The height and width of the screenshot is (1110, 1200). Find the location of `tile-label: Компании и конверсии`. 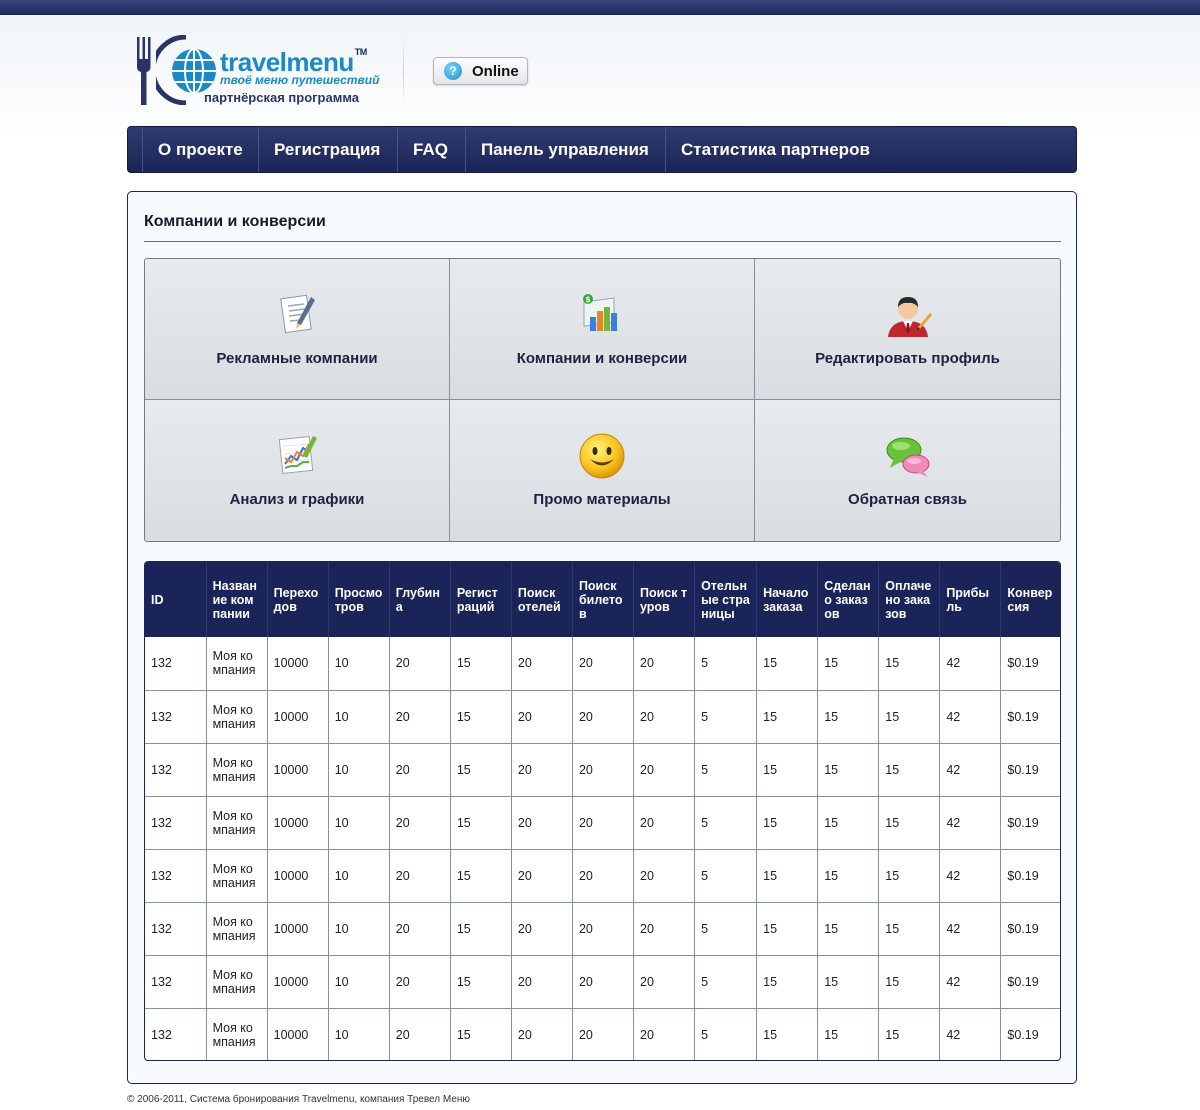

tile-label: Компании и конверсии is located at coordinates (602, 358).